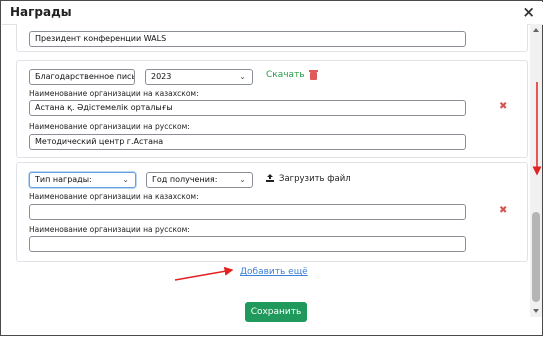 The image size is (545, 338). I want to click on save-button: Сохранить, so click(276, 312).